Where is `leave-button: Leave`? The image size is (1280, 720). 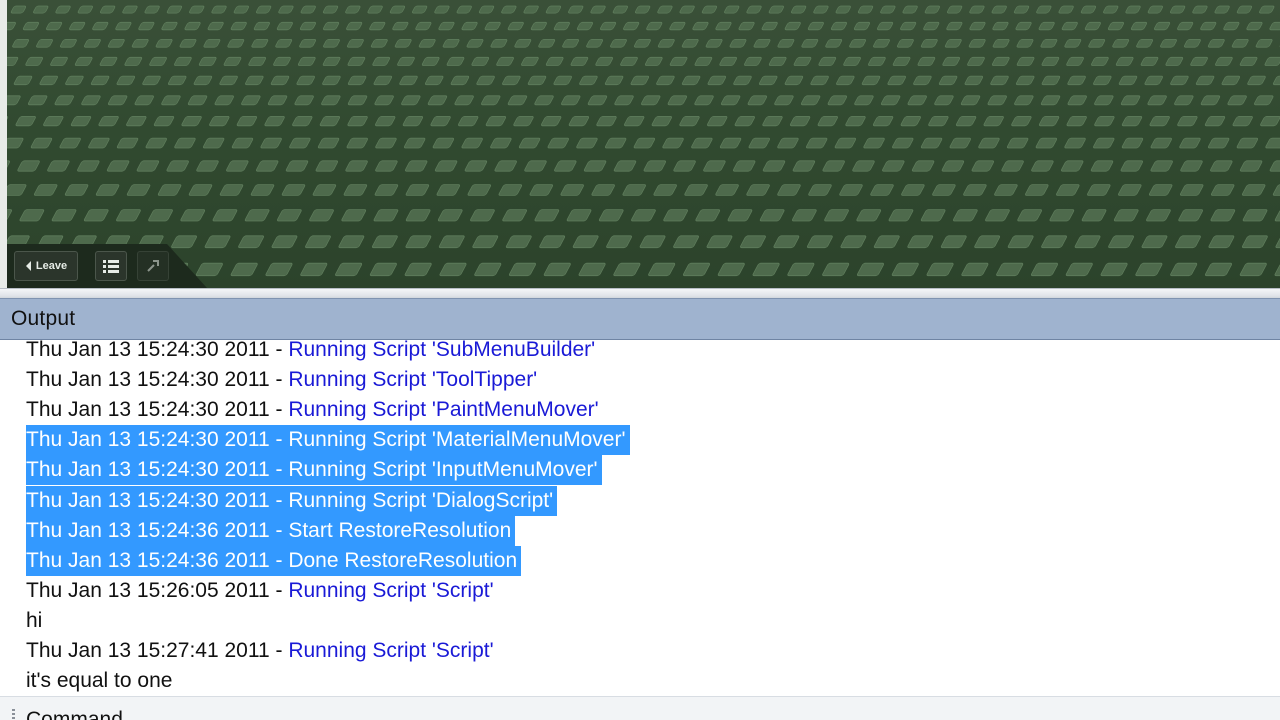 leave-button: Leave is located at coordinates (46, 266).